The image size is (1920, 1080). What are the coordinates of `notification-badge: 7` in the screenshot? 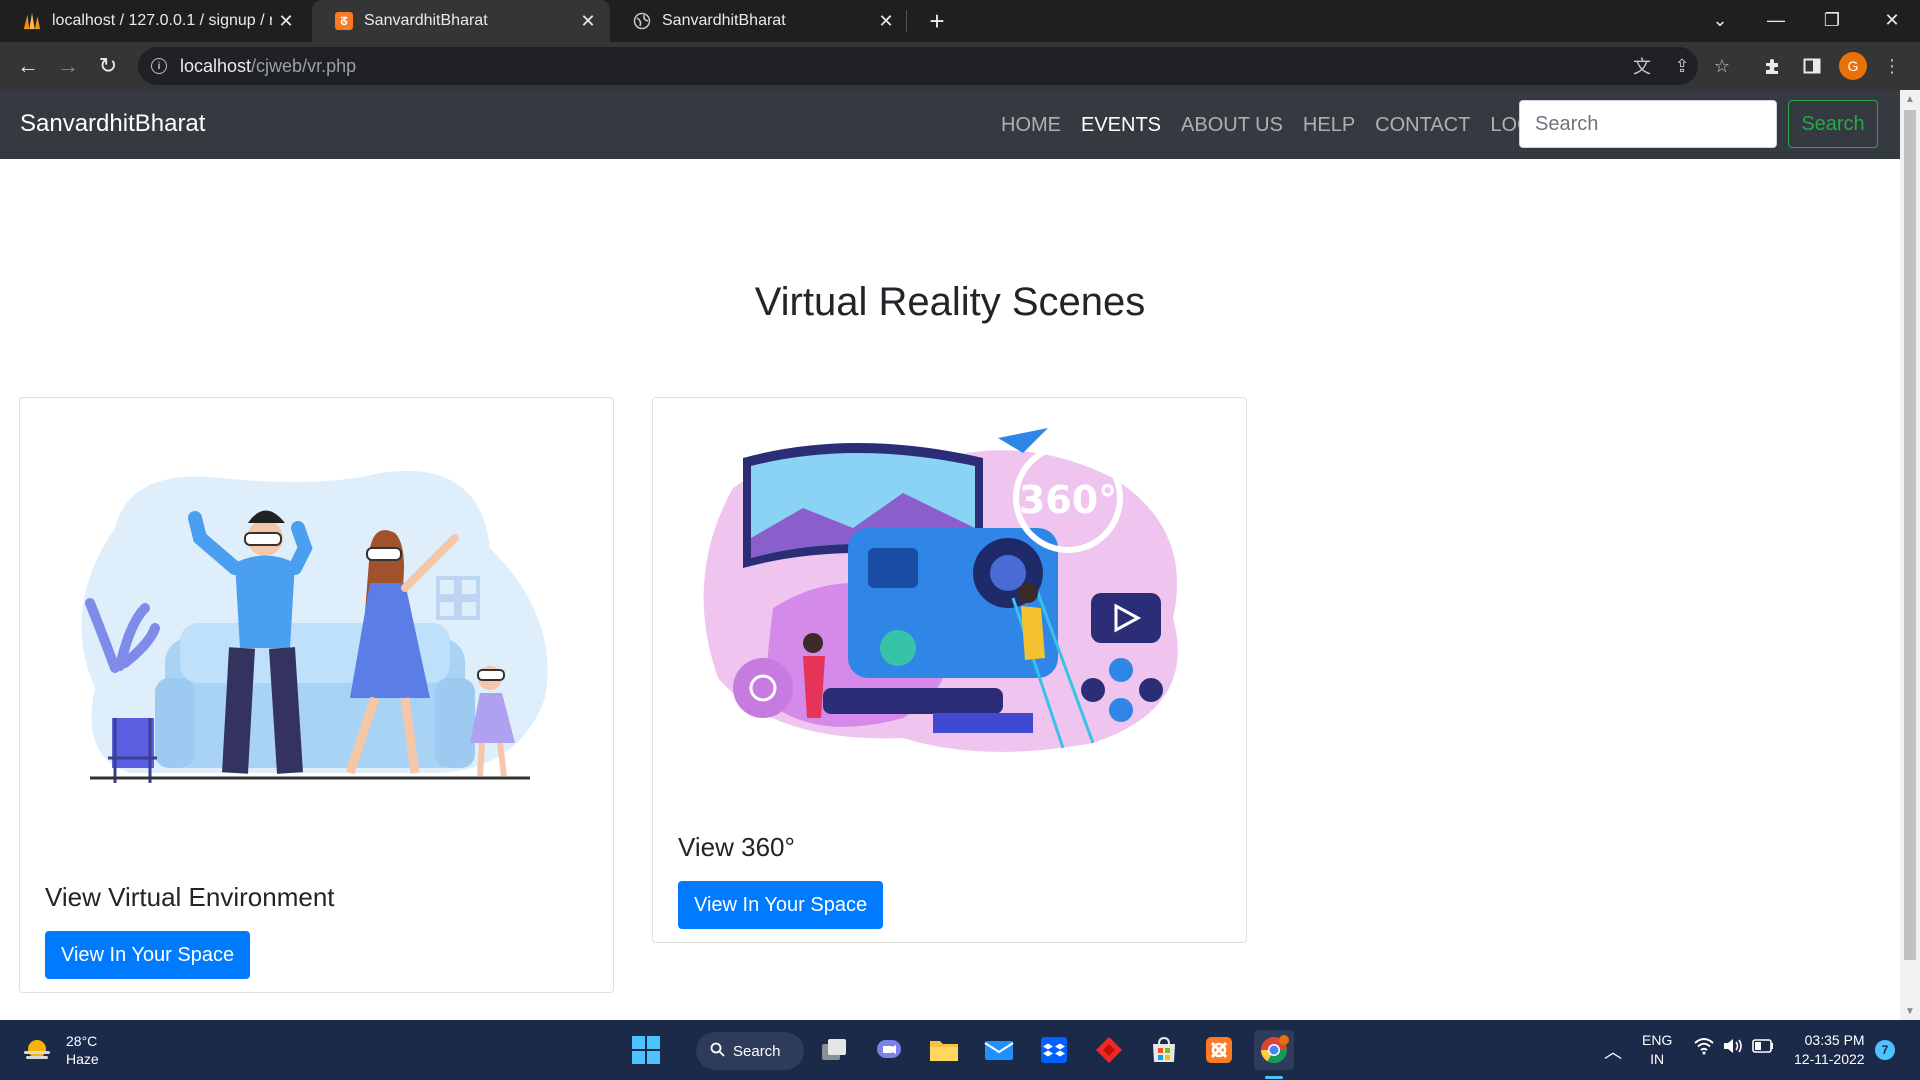 It's located at (1885, 1050).